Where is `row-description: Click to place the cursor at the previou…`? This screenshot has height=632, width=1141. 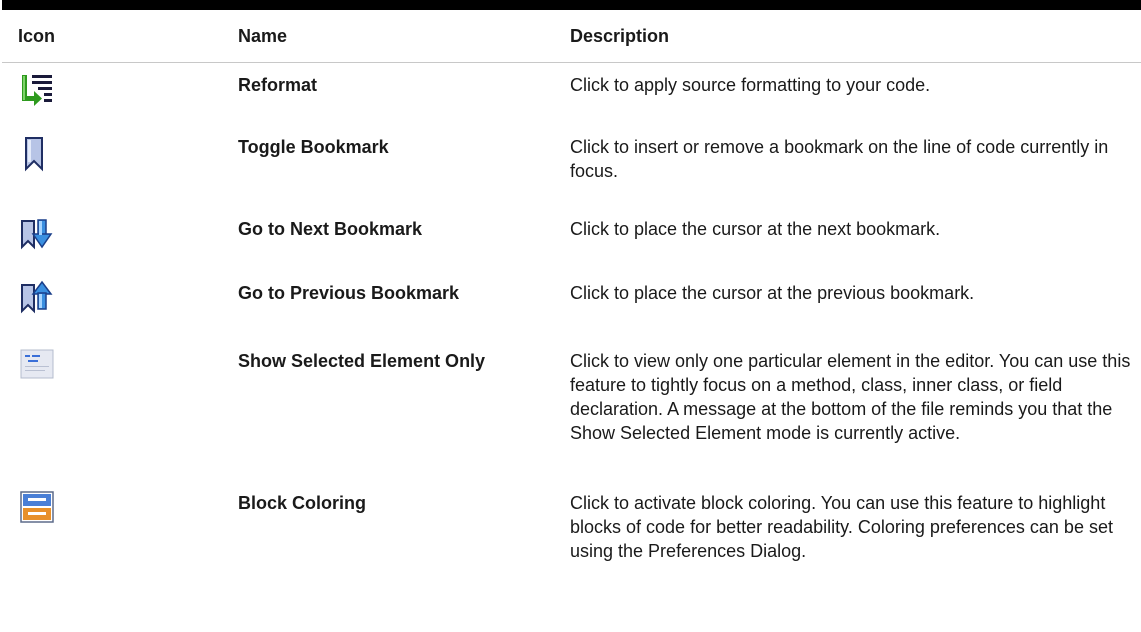
row-description: Click to place the cursor at the previou… is located at coordinates (772, 293).